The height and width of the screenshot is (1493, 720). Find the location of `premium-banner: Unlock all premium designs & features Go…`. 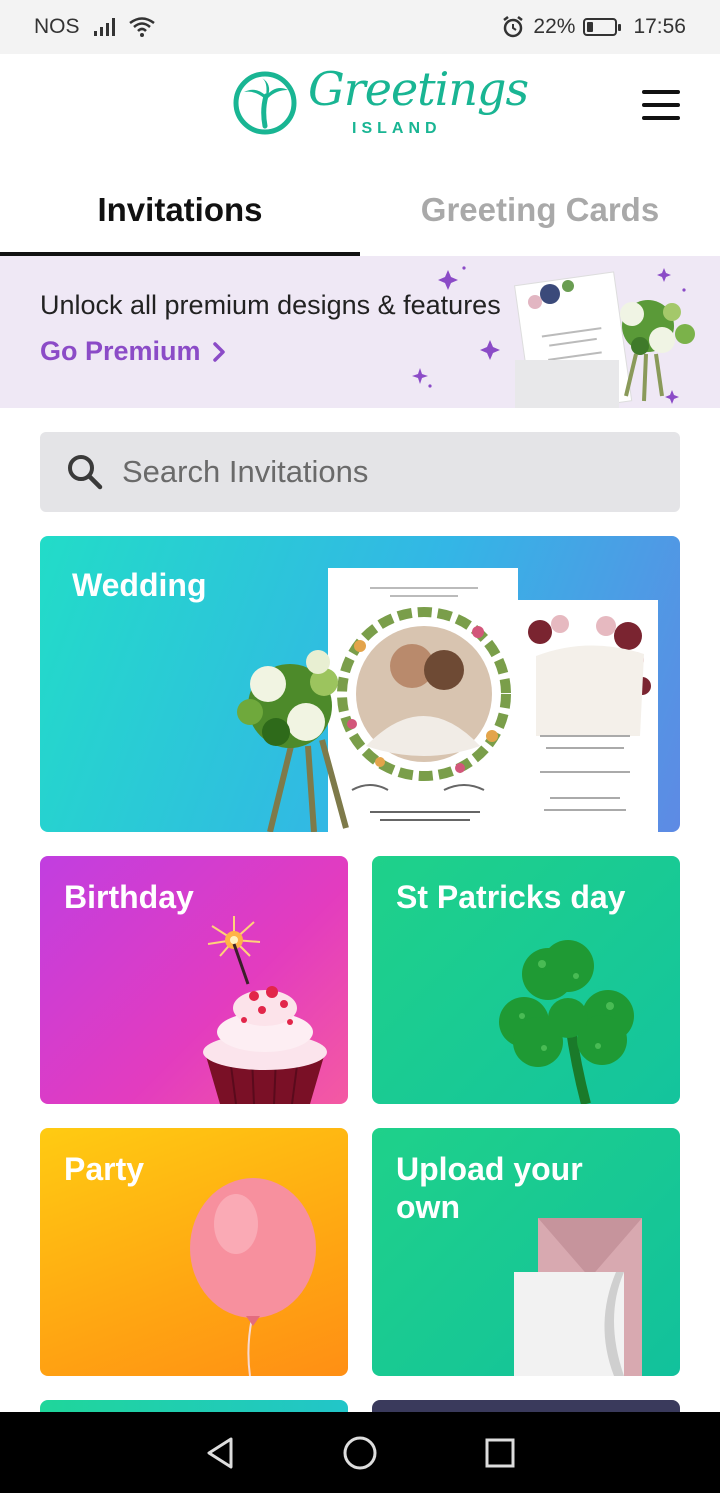

premium-banner: Unlock all premium designs & features Go… is located at coordinates (360, 332).